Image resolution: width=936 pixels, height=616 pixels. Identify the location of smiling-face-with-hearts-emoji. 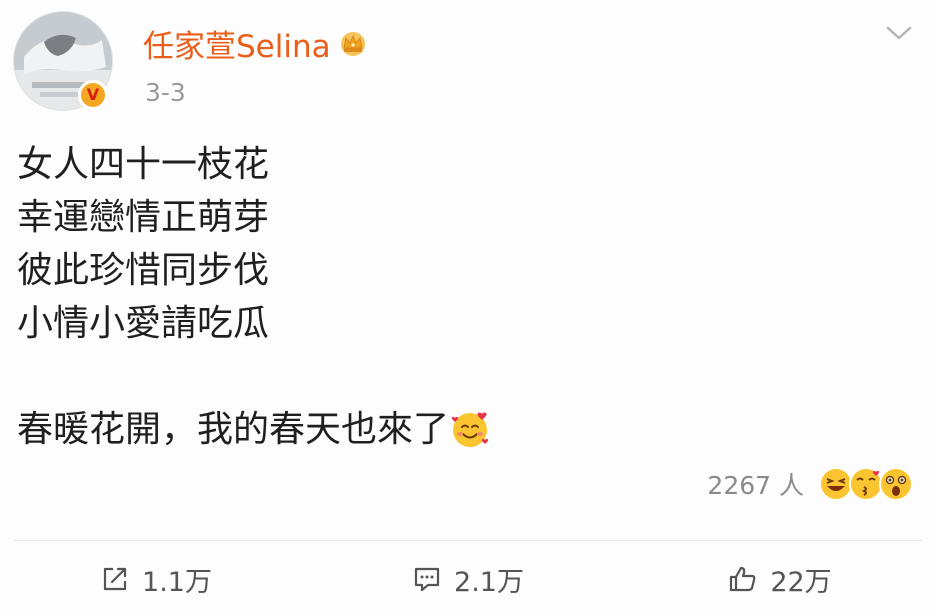
(470, 429).